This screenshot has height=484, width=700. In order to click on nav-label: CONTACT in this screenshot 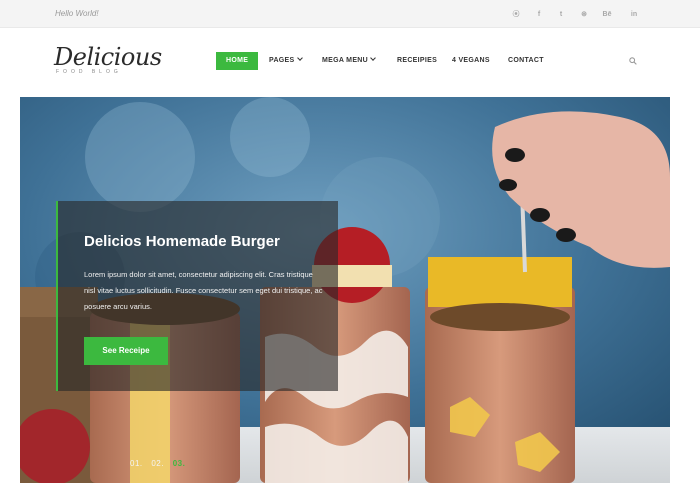, I will do `click(526, 60)`.